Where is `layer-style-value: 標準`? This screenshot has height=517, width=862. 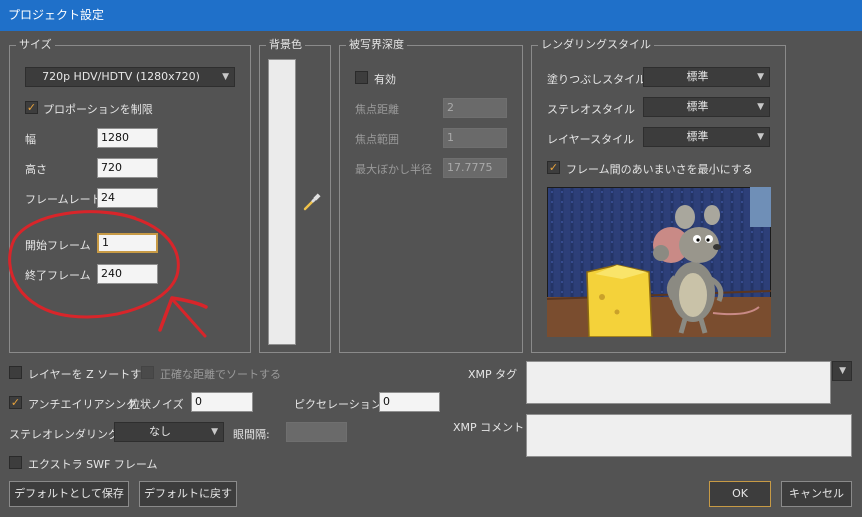 layer-style-value: 標準 is located at coordinates (697, 136).